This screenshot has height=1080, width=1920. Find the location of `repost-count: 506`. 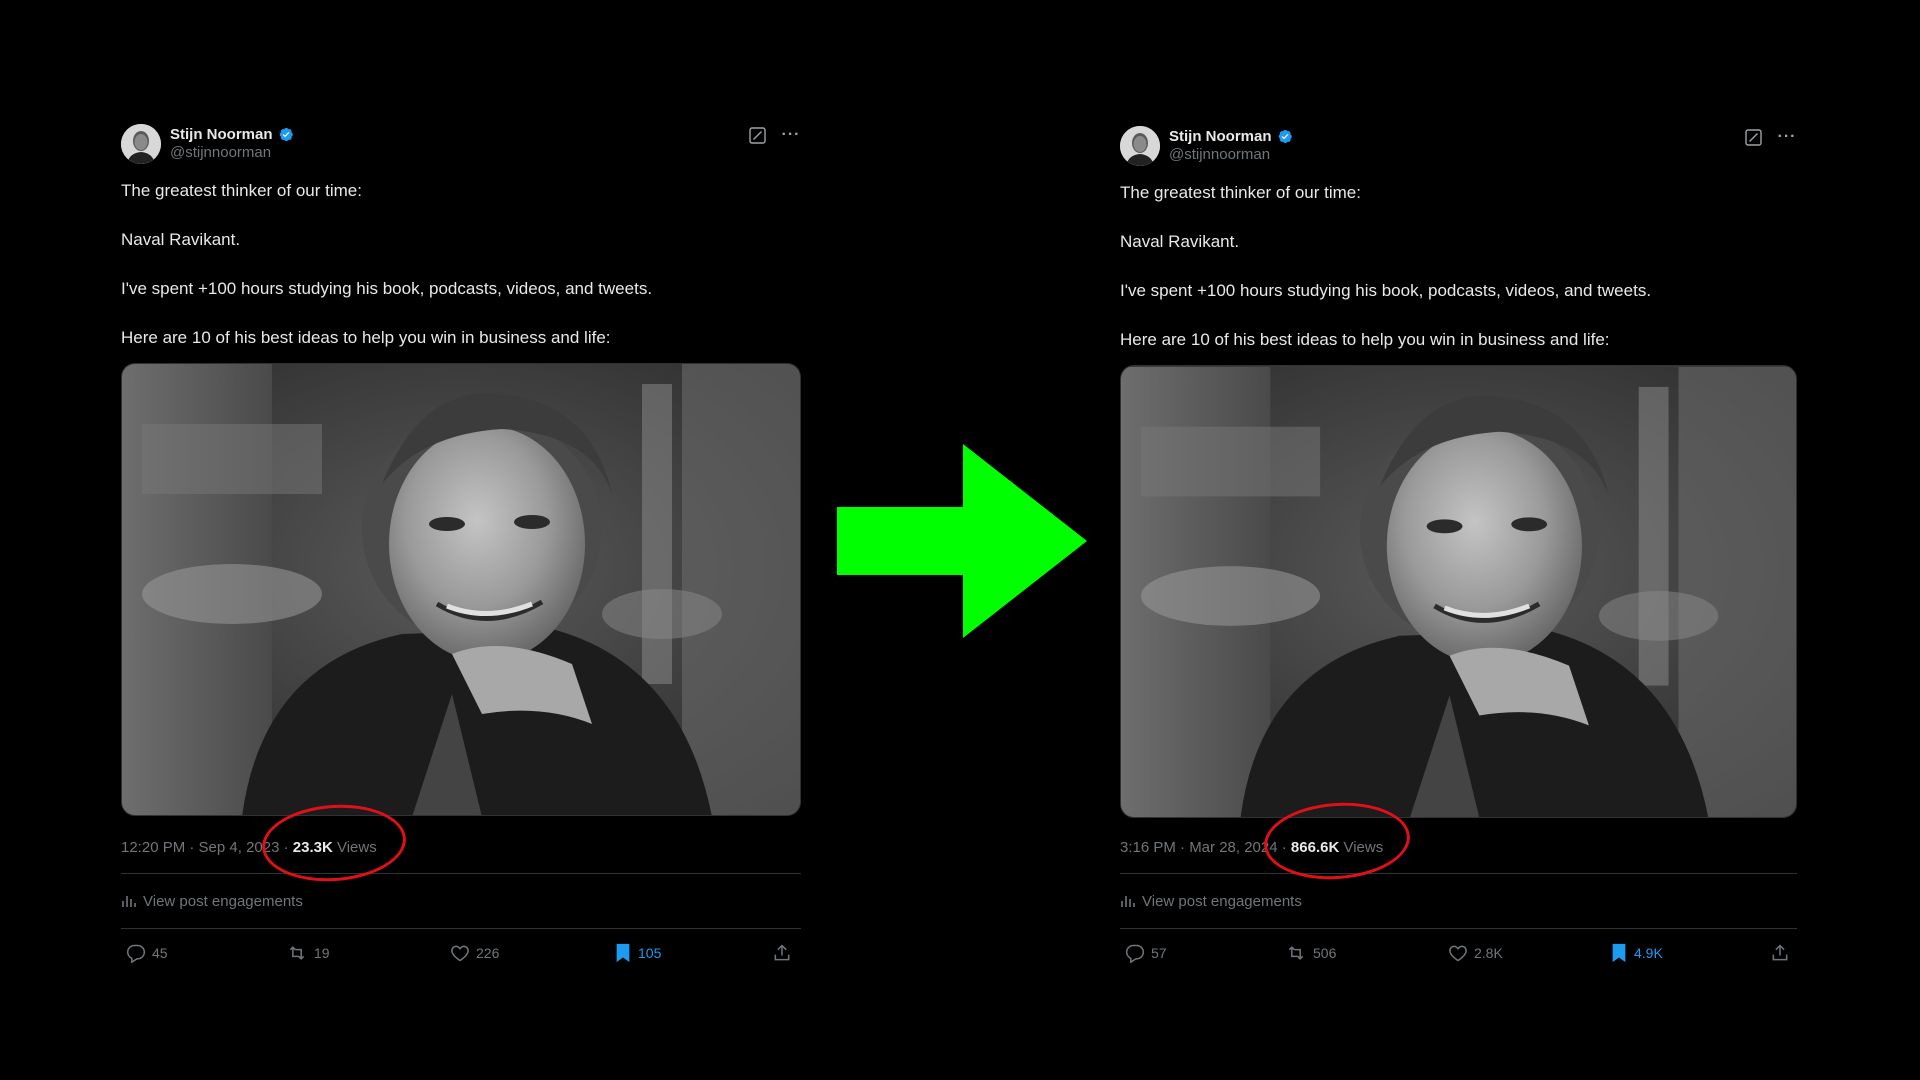

repost-count: 506 is located at coordinates (1325, 953).